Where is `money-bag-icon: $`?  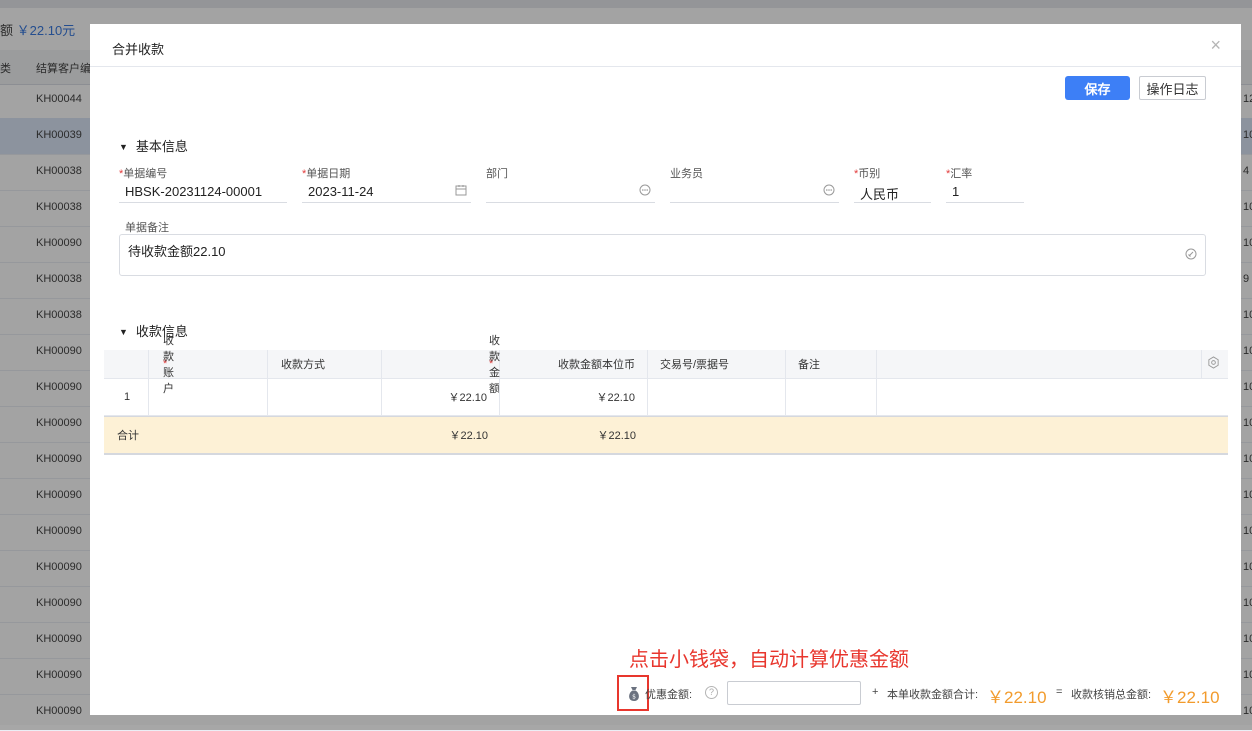 money-bag-icon: $ is located at coordinates (634, 694).